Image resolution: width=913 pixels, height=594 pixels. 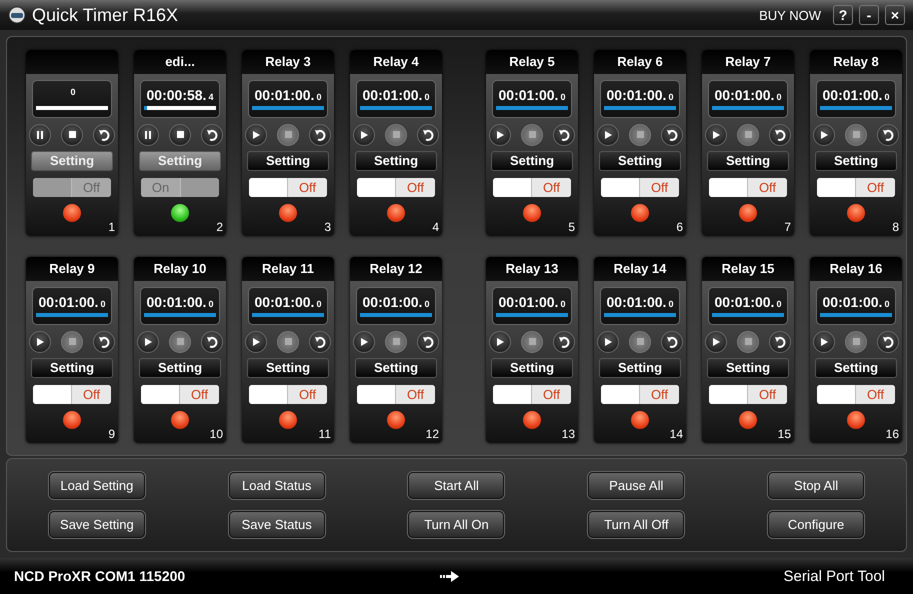 What do you see at coordinates (856, 268) in the screenshot?
I see `relay-title: Relay 16` at bounding box center [856, 268].